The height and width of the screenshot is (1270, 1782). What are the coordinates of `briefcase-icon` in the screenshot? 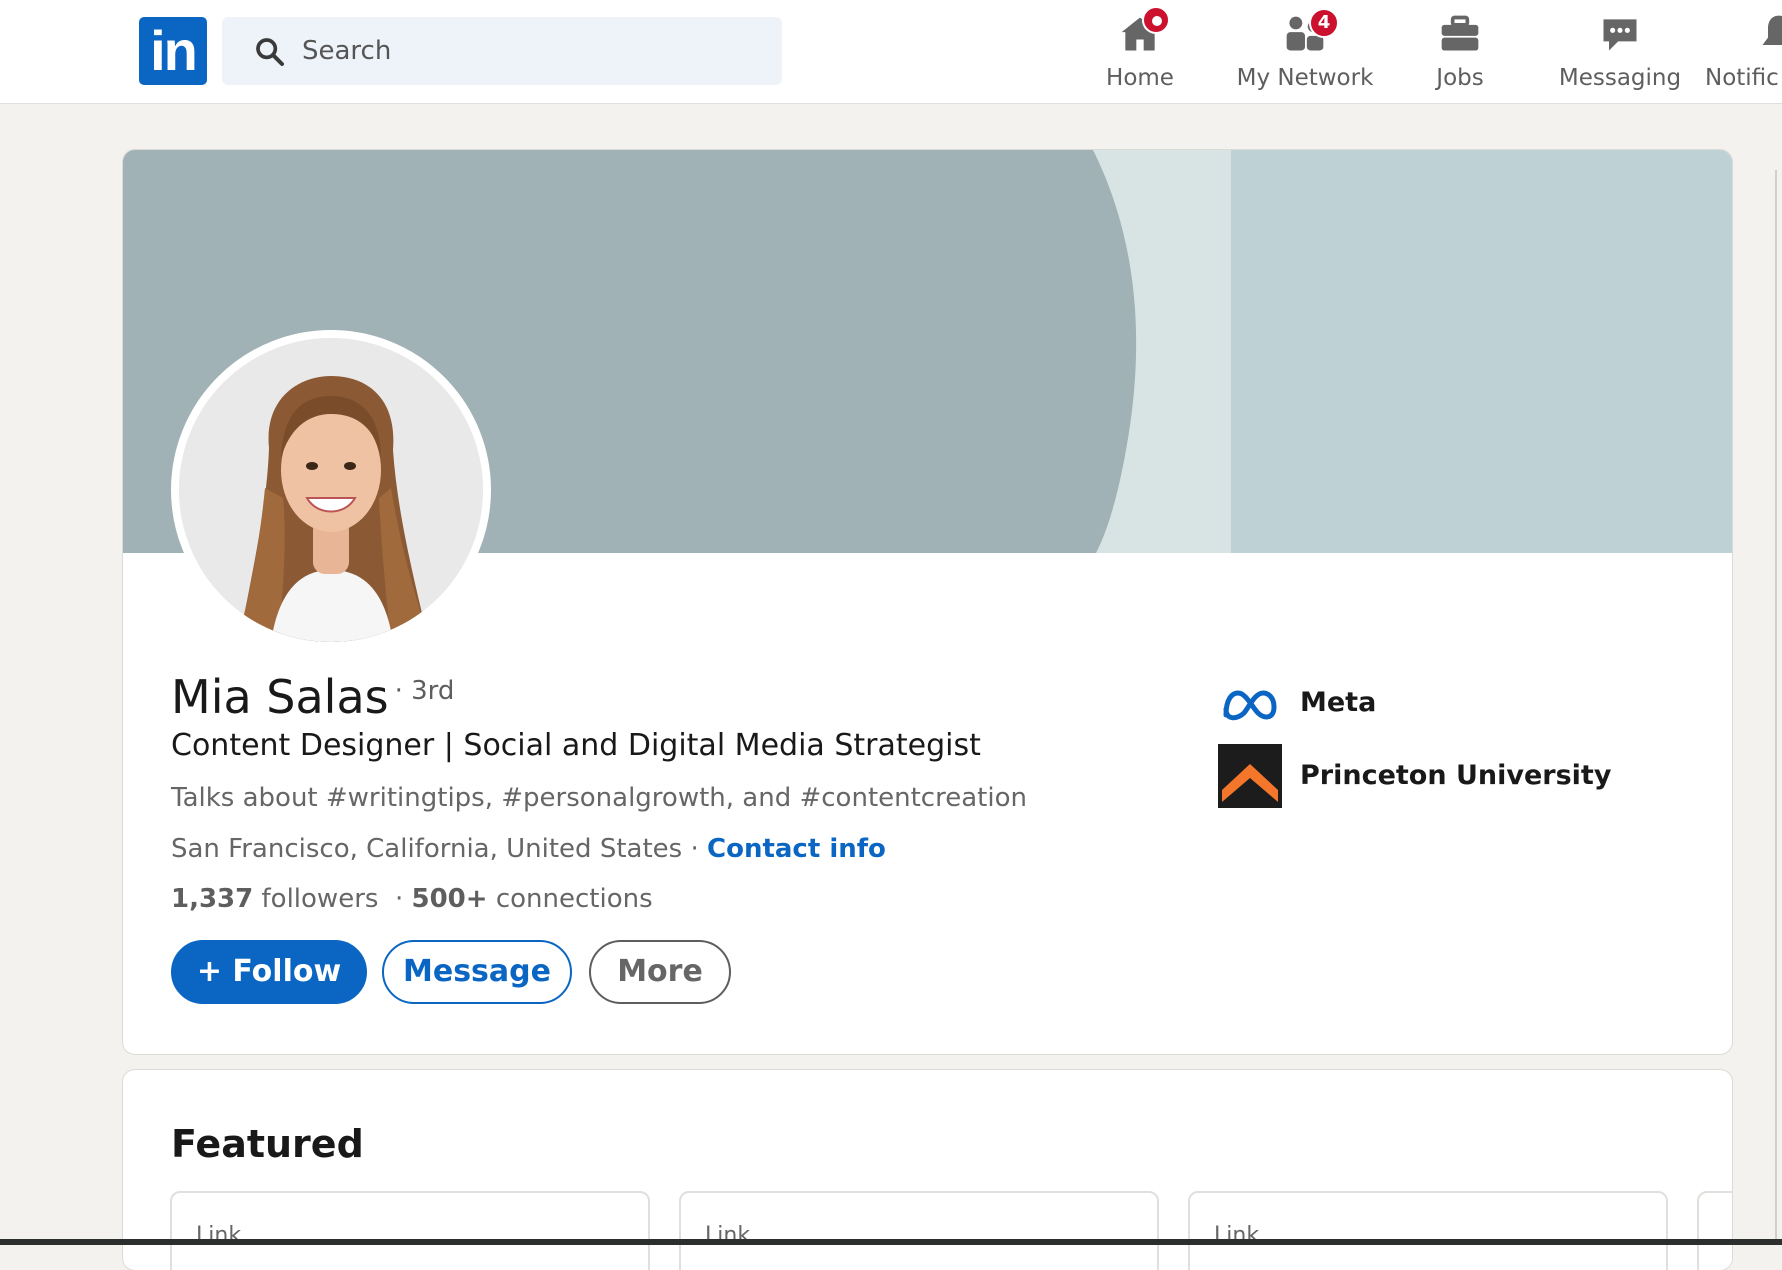 It's located at (1460, 34).